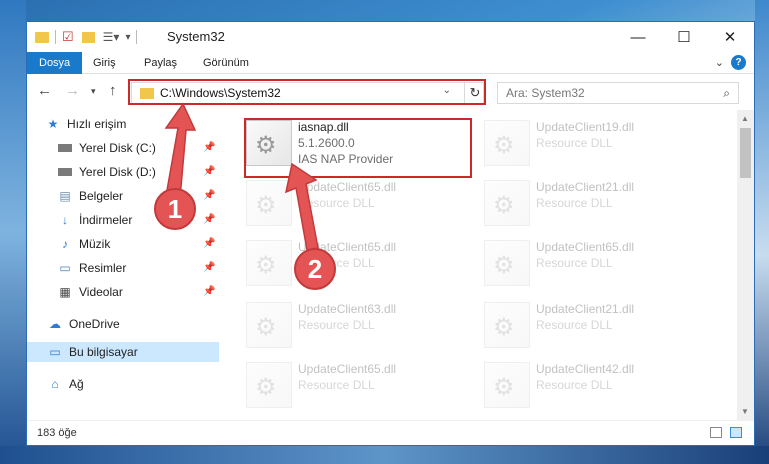  What do you see at coordinates (736, 432) in the screenshot?
I see `tiles-view-icon` at bounding box center [736, 432].